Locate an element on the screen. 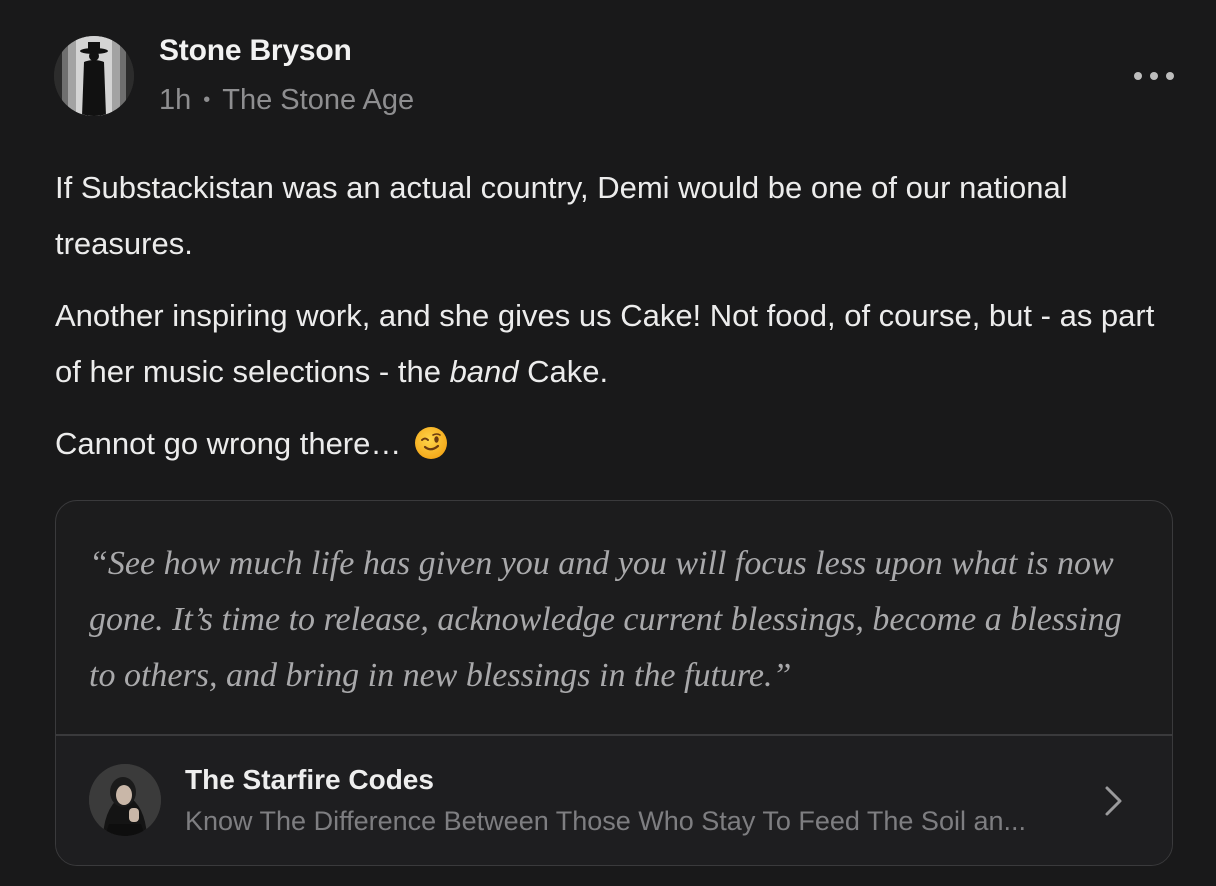 This screenshot has height=886, width=1216. post-time: 1h is located at coordinates (175, 100).